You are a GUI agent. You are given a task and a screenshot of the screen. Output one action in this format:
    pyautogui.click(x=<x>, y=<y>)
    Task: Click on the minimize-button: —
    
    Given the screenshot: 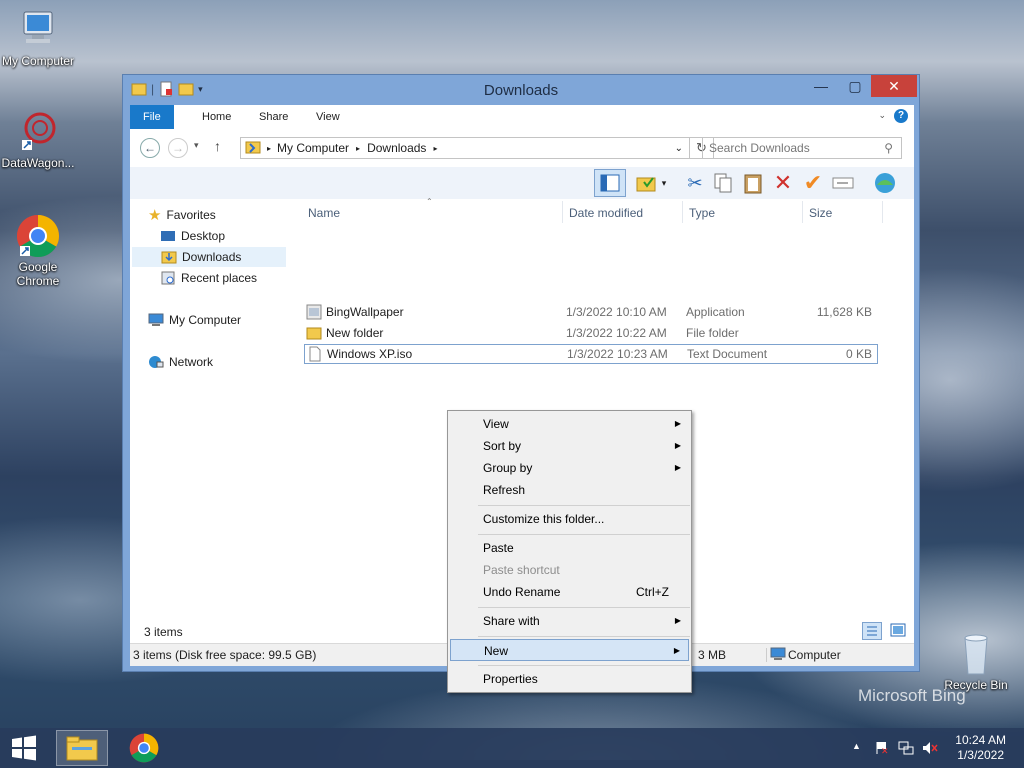 What is the action you would take?
    pyautogui.click(x=821, y=86)
    